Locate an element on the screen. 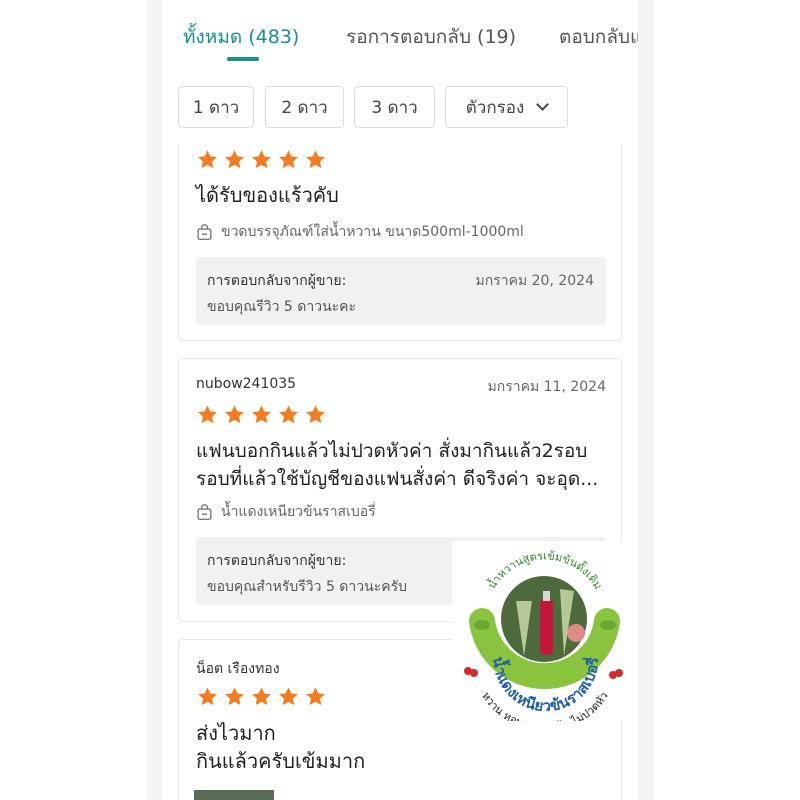  product-variant-label: น้ำแดงเหนียวข้นราสเบอรี่ is located at coordinates (298, 512).